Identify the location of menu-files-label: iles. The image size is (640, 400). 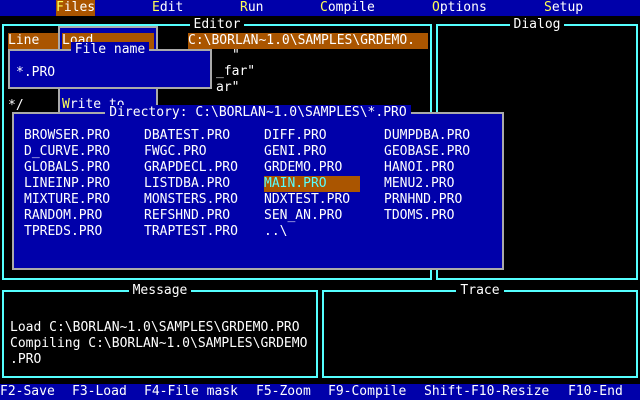
(79, 7).